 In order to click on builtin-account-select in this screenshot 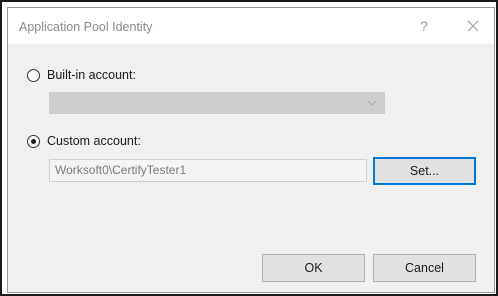, I will do `click(217, 103)`.